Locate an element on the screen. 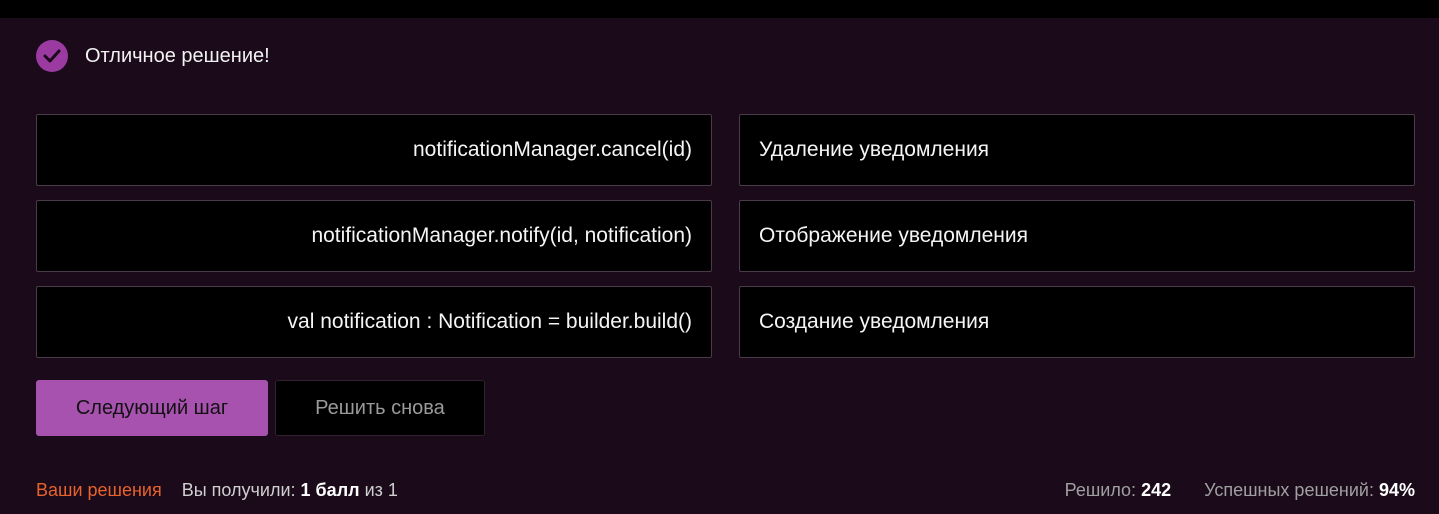 This screenshot has width=1439, height=514. code-cell: notificationManager.cancel(id) is located at coordinates (374, 150).